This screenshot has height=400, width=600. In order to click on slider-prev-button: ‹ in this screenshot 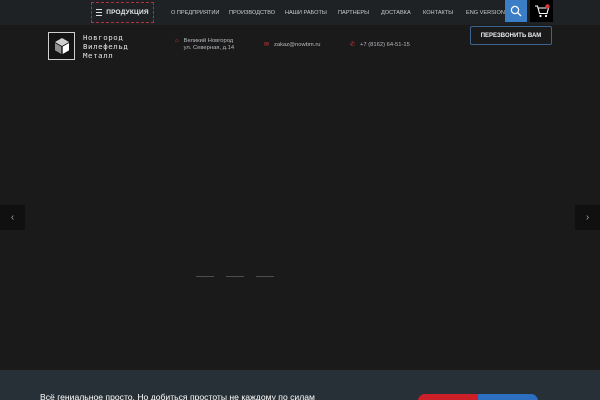, I will do `click(12, 217)`.